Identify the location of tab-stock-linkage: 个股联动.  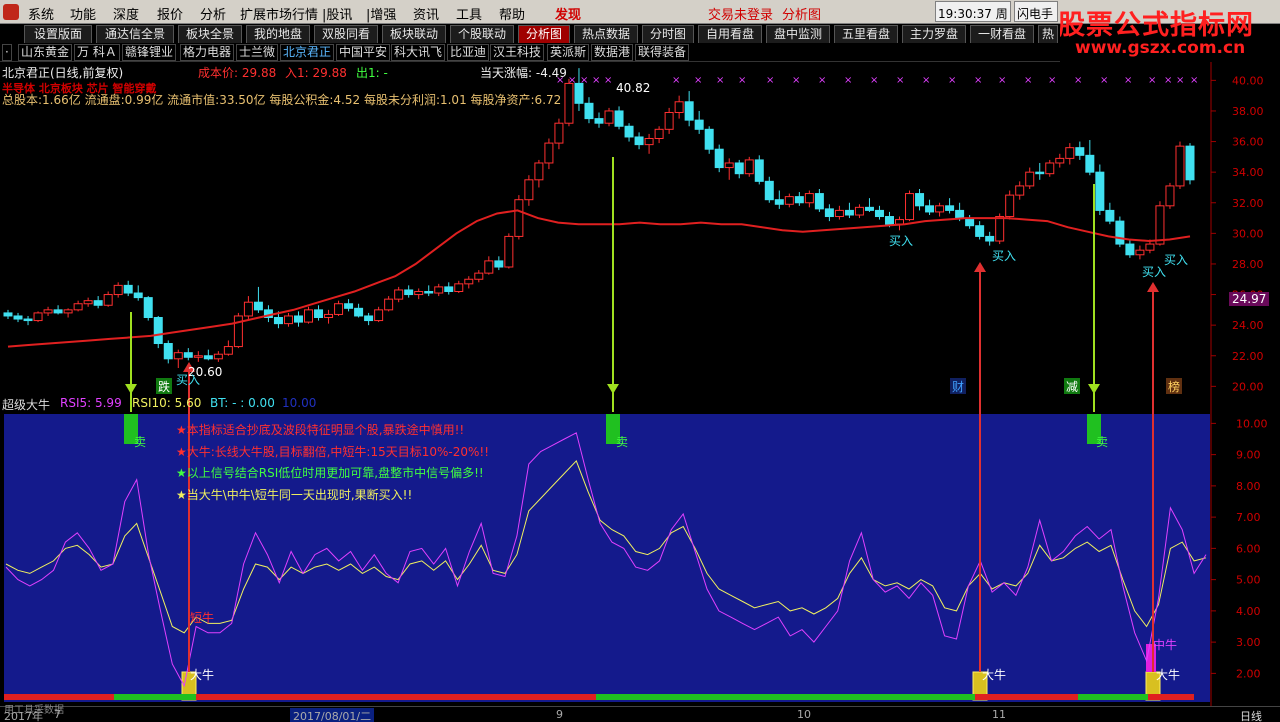
(482, 34).